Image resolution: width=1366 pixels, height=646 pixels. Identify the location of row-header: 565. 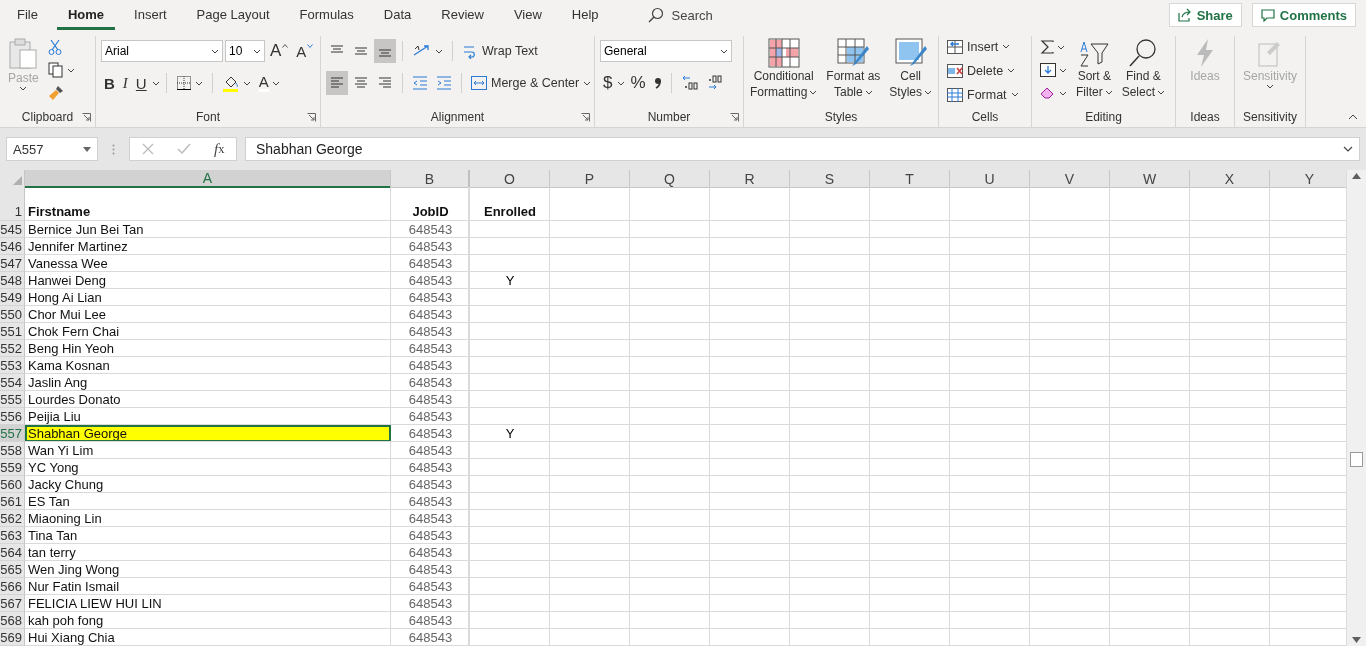
(12, 569).